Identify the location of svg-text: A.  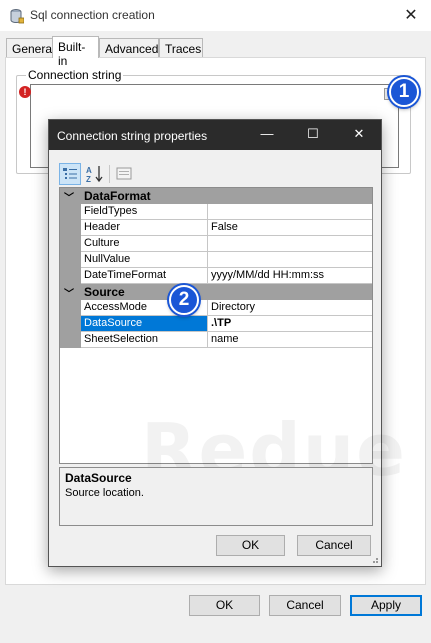
(89, 170).